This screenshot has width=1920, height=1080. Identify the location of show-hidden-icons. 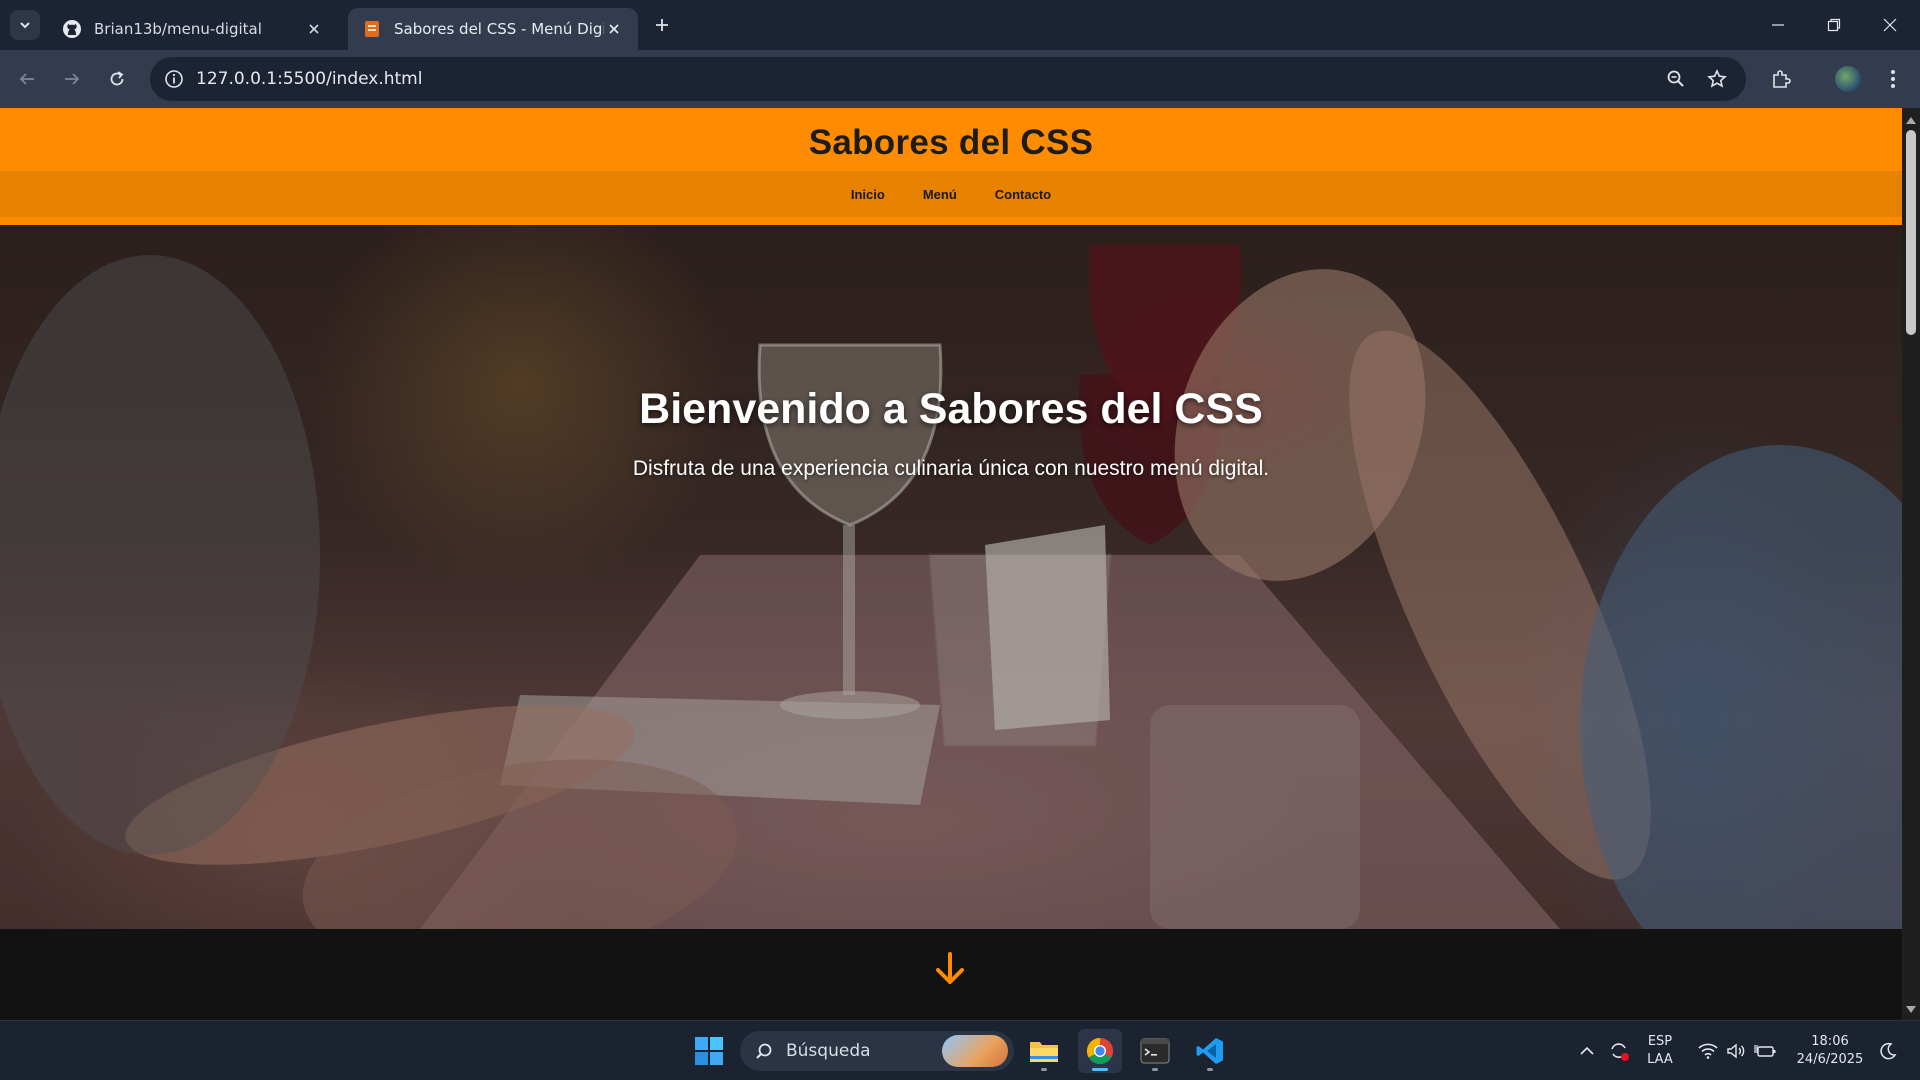
(1587, 1050).